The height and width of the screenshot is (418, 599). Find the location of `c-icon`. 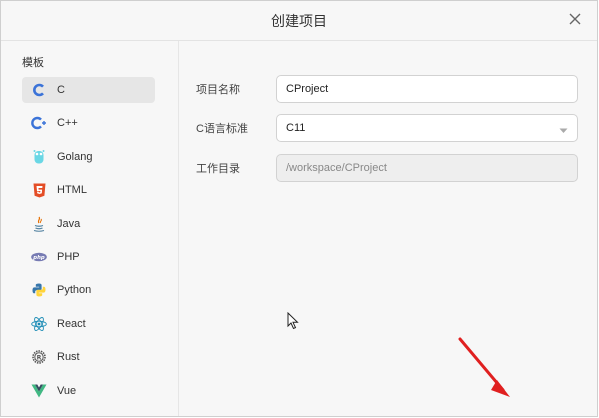

c-icon is located at coordinates (39, 90).